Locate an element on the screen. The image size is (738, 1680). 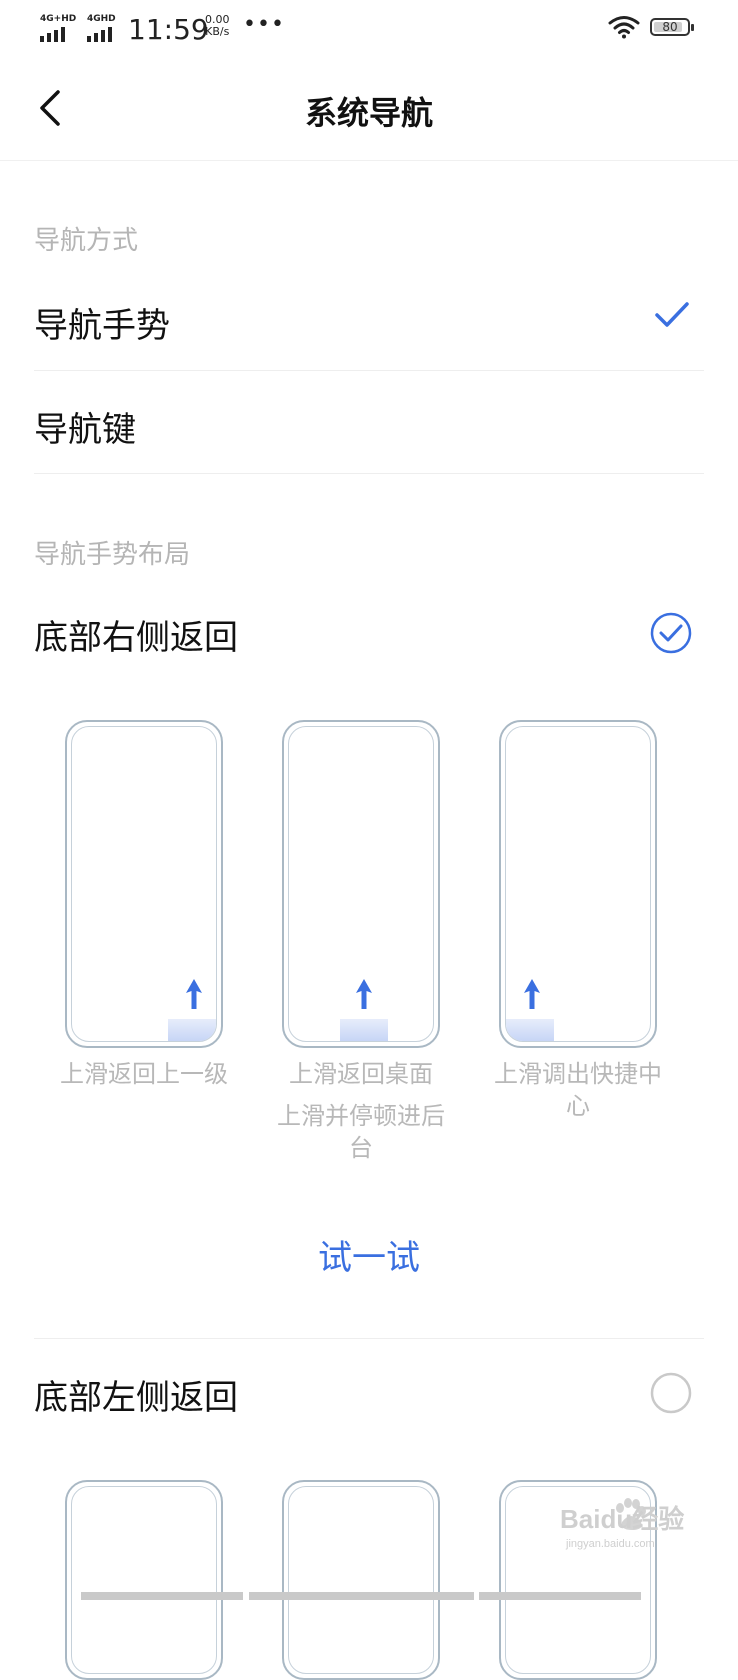
option-label: 底部左侧返回 is located at coordinates (136, 1398).